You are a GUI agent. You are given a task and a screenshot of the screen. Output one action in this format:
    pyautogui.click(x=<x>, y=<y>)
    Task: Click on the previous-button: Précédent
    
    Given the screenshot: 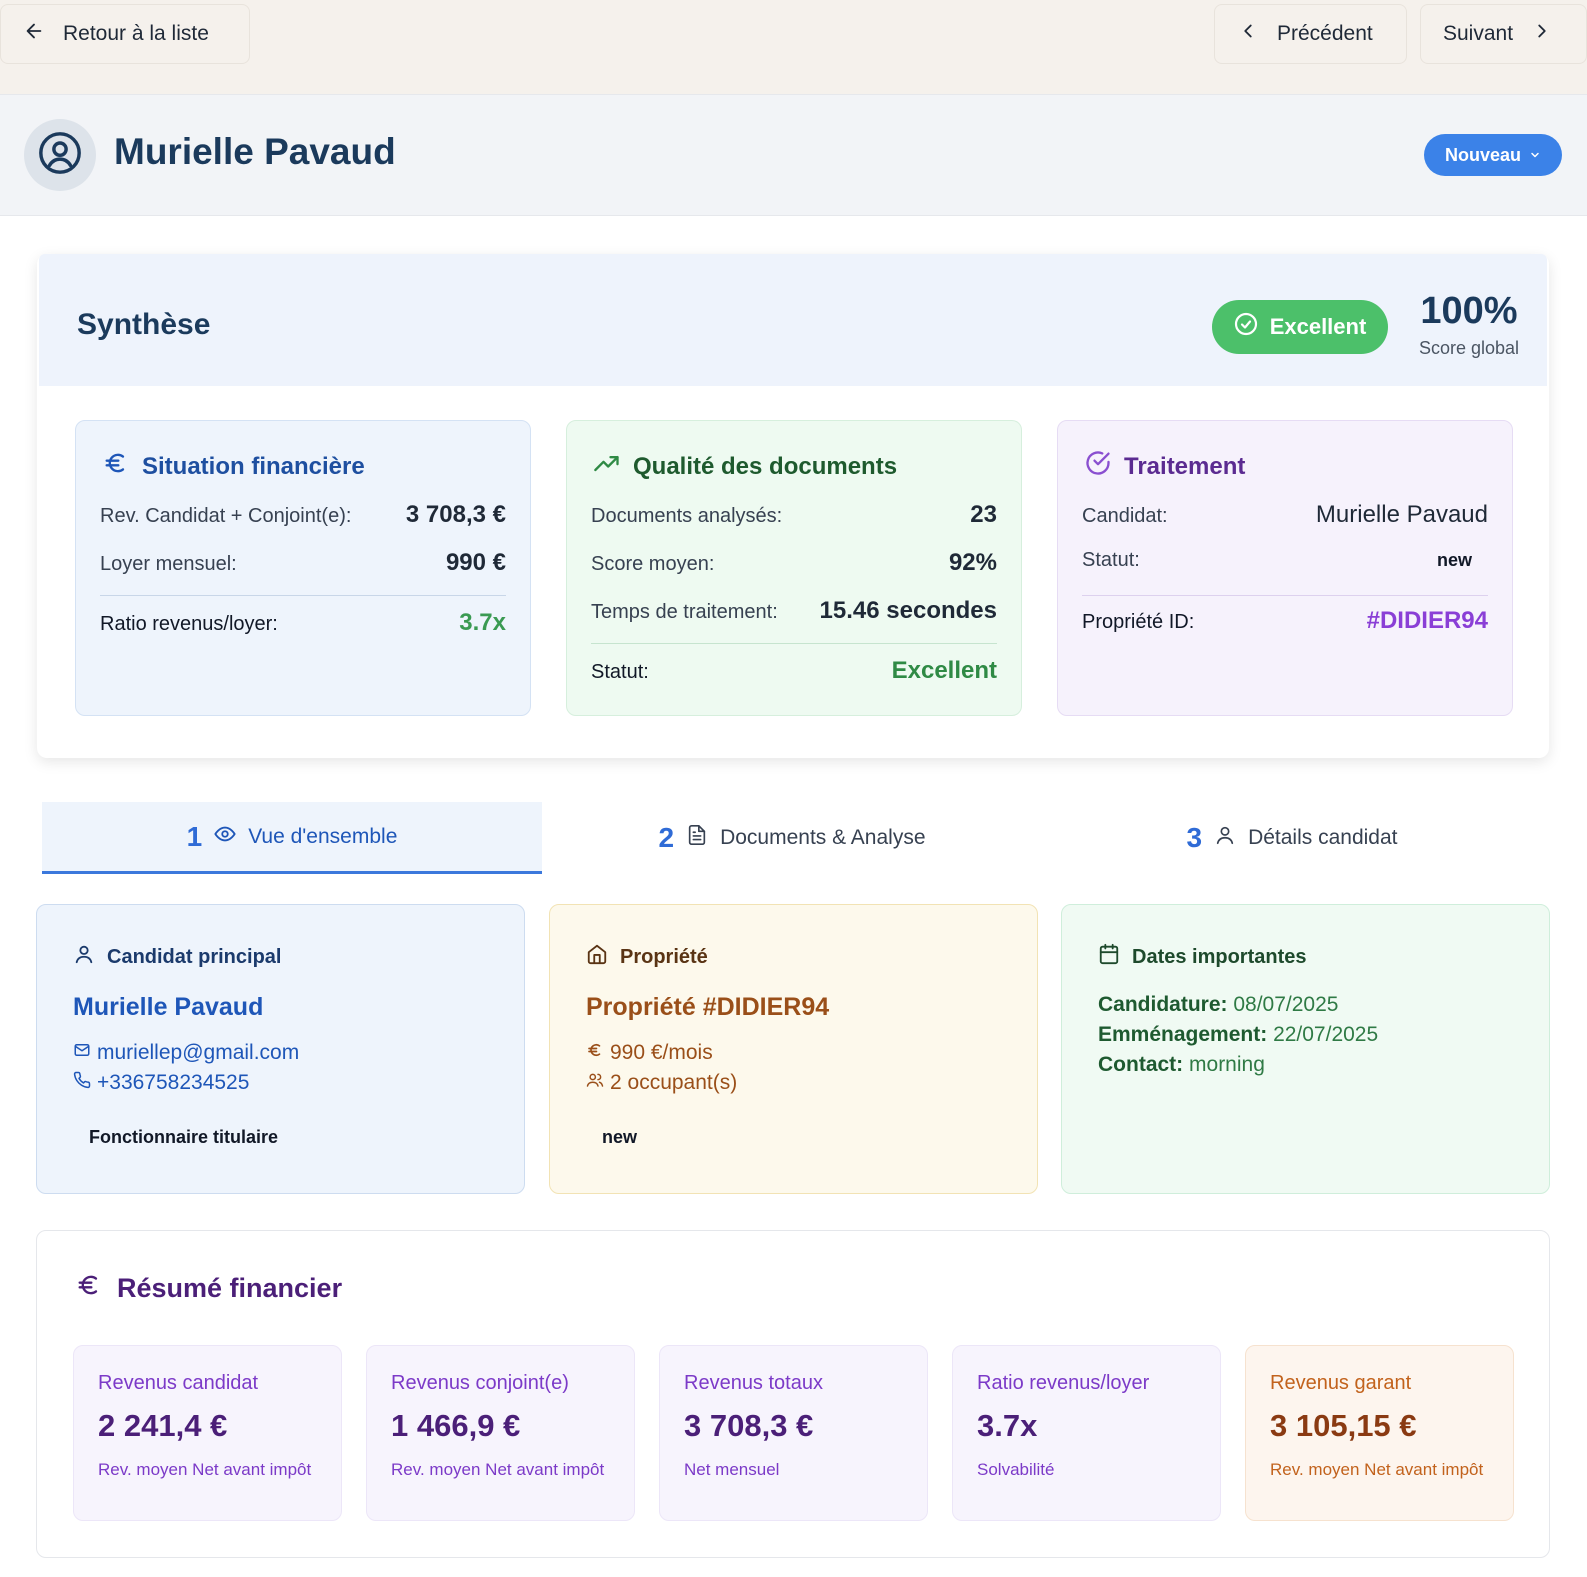 What is the action you would take?
    pyautogui.click(x=1310, y=34)
    